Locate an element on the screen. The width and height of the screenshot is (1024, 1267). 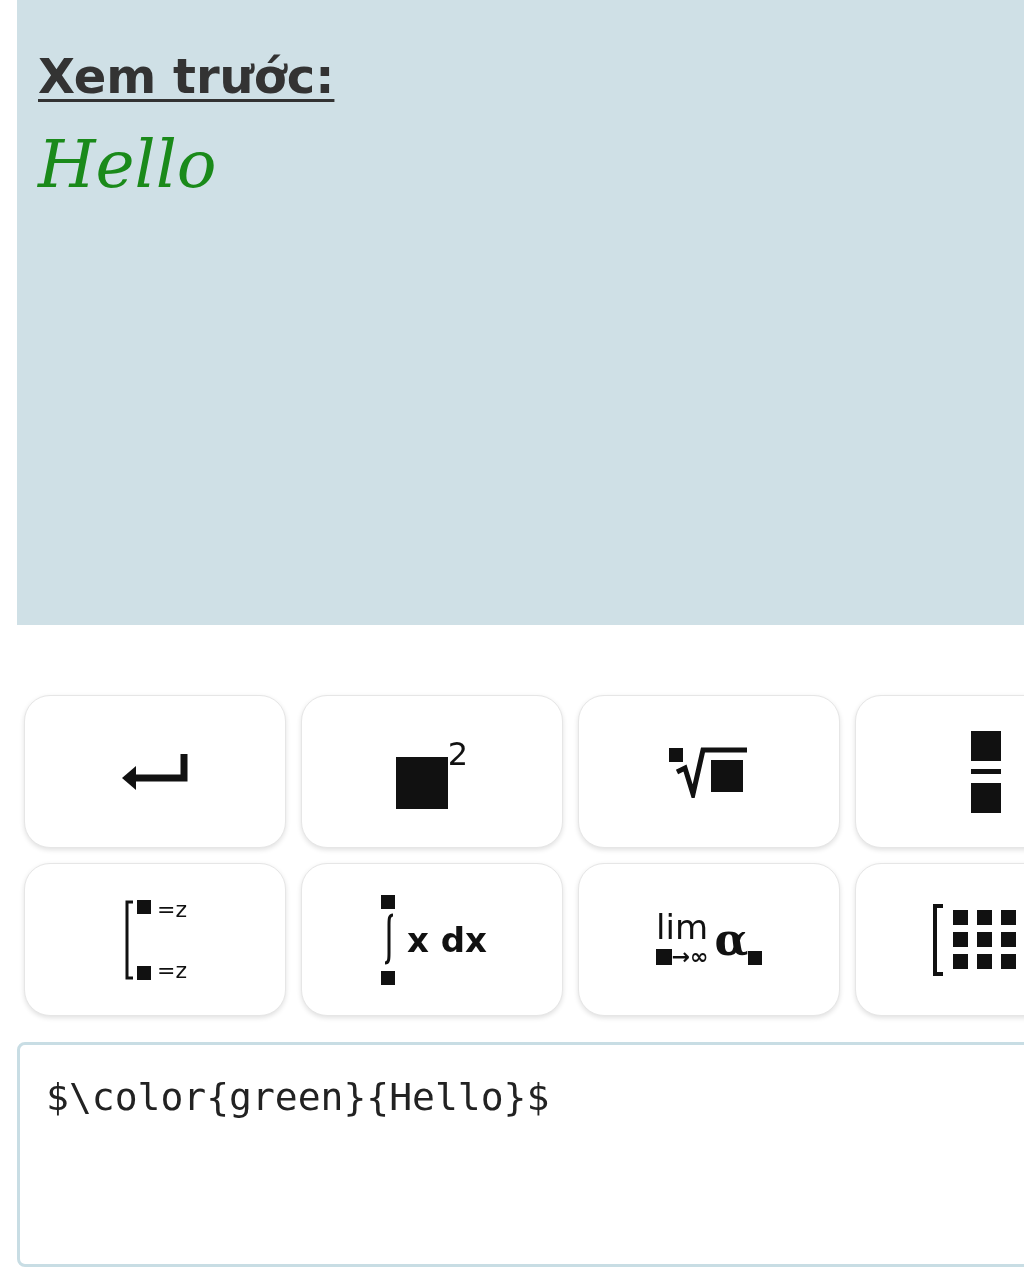
integral-button: x dx is located at coordinates (432, 939).